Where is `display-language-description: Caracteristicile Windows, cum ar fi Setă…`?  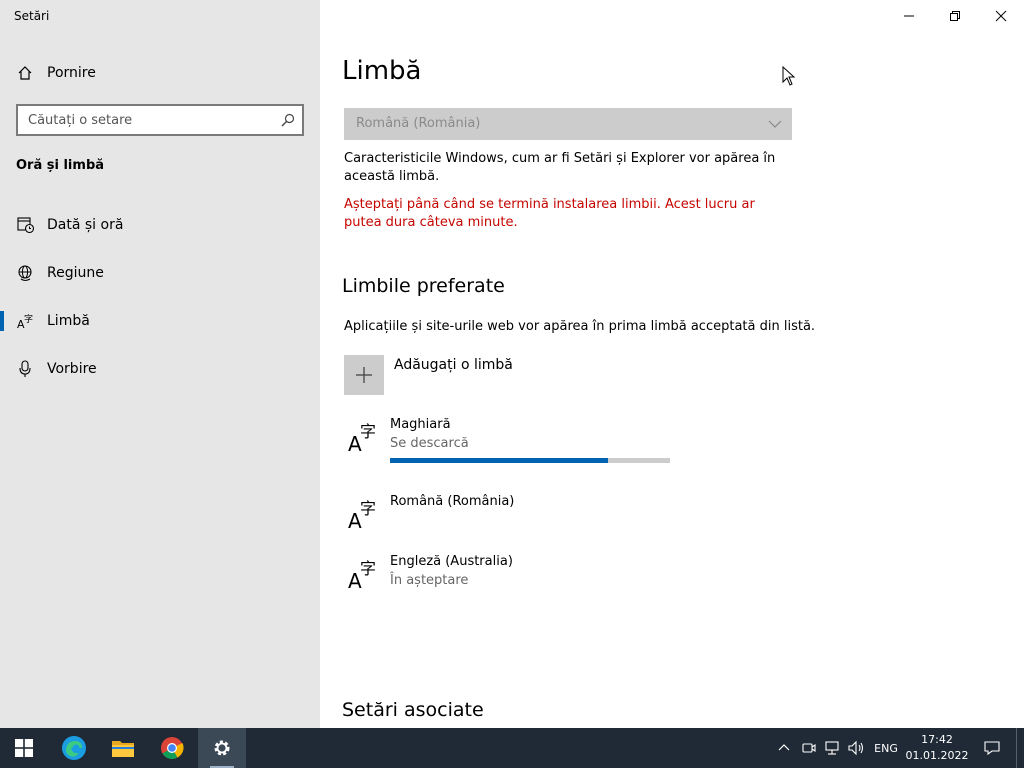 display-language-description: Caracteristicile Windows, cum ar fi Setă… is located at coordinates (560, 167).